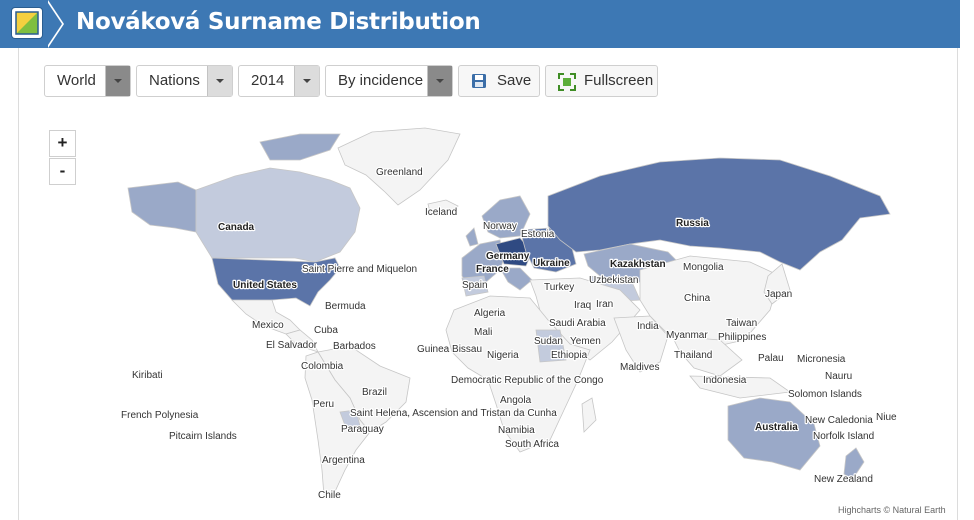  I want to click on label-ethiopia: Ethiopia, so click(569, 355).